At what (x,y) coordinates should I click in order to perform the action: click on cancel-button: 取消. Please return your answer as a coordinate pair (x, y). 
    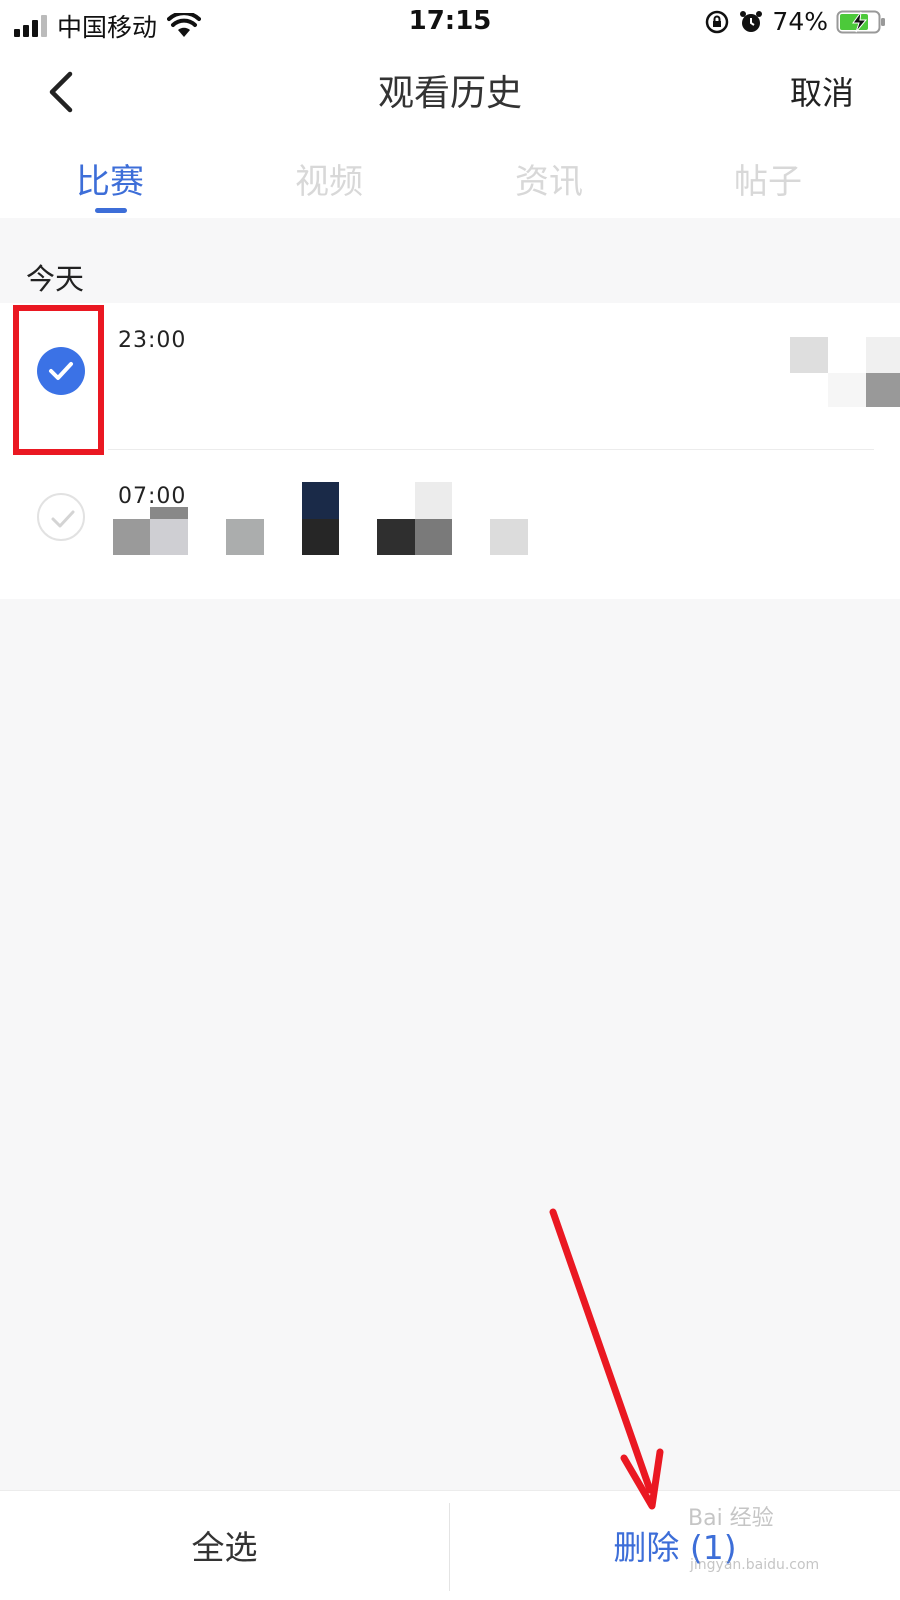
    Looking at the image, I should click on (822, 91).